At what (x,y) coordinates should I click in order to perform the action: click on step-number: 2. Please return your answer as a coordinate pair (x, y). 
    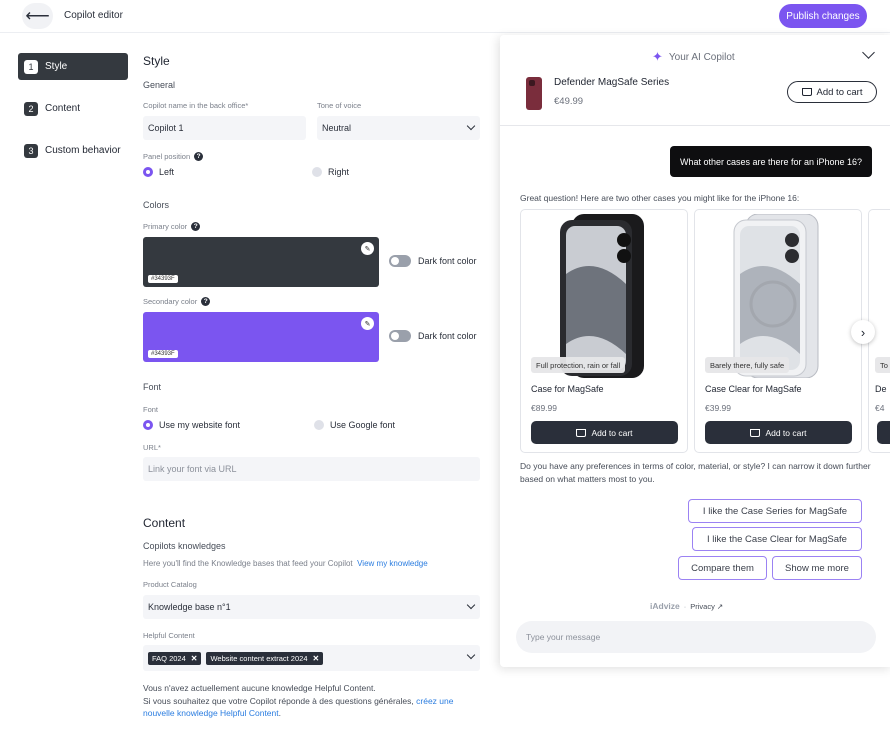
    Looking at the image, I should click on (31, 108).